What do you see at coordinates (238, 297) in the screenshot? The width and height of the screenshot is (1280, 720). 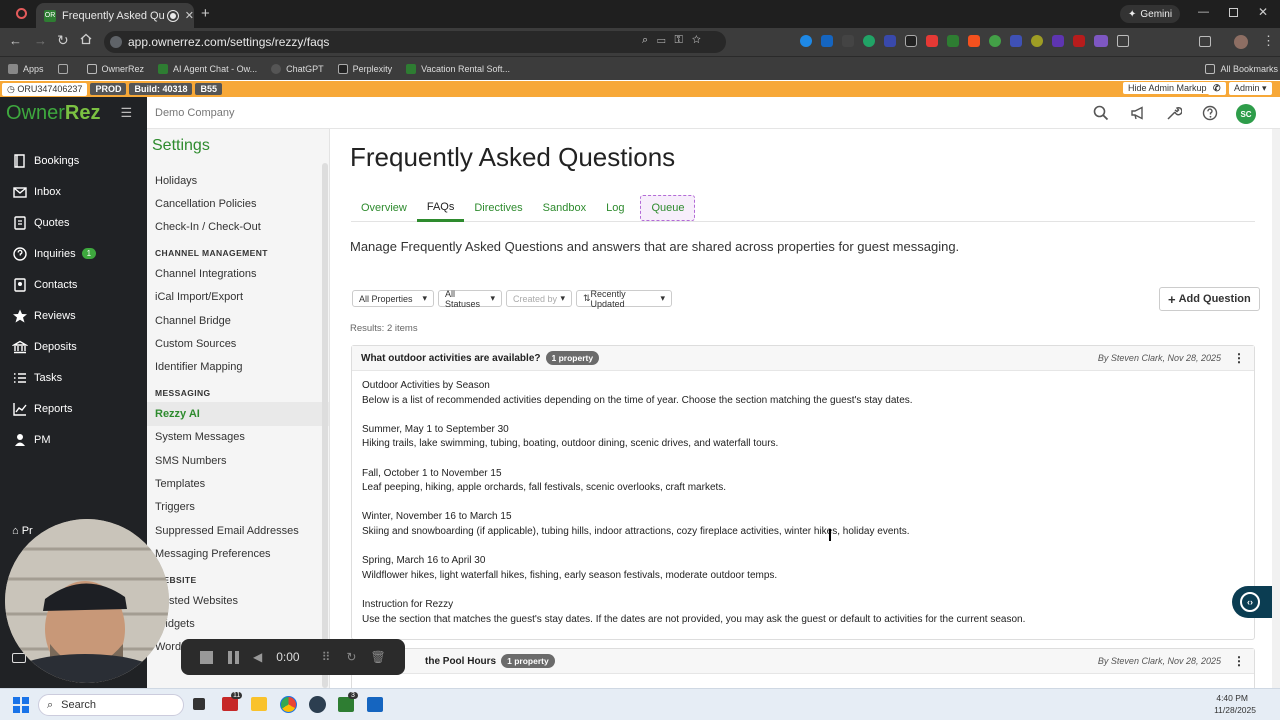 I see `settings-item-ical-import-export: iCal Import/Export` at bounding box center [238, 297].